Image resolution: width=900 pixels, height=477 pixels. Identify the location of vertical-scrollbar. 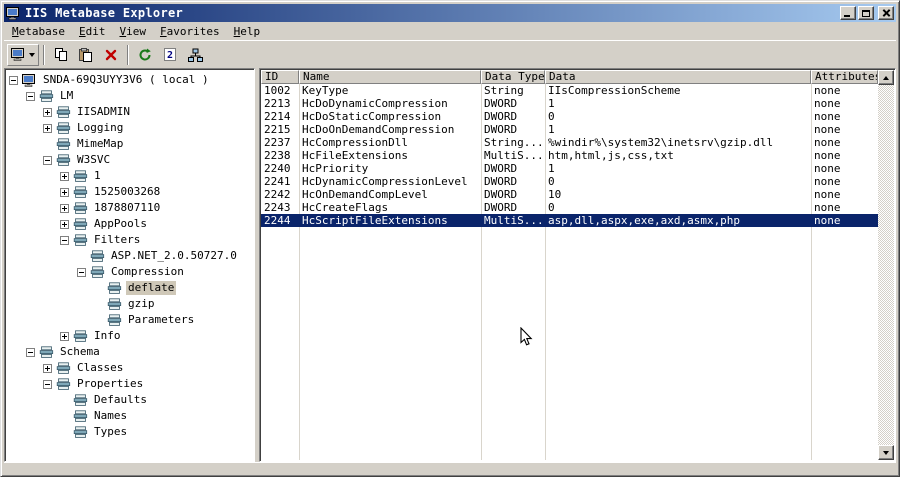
(886, 265).